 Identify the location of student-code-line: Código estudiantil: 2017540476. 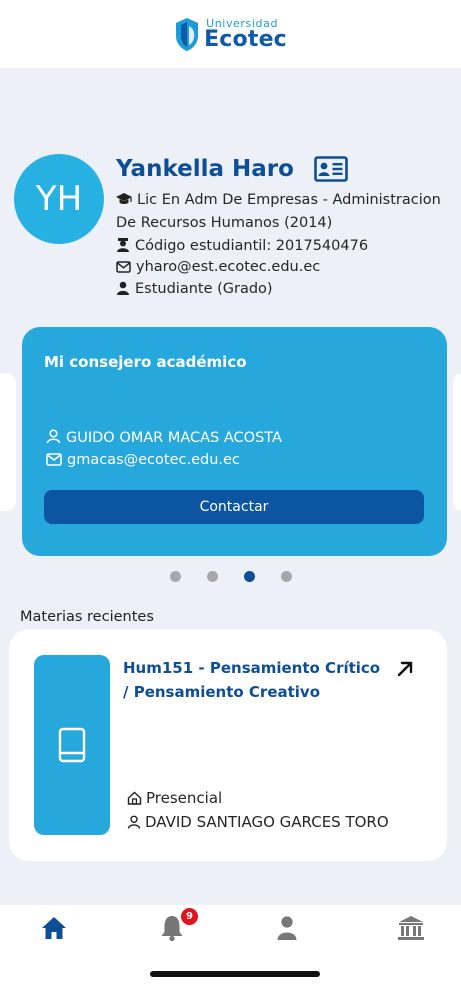
(242, 245).